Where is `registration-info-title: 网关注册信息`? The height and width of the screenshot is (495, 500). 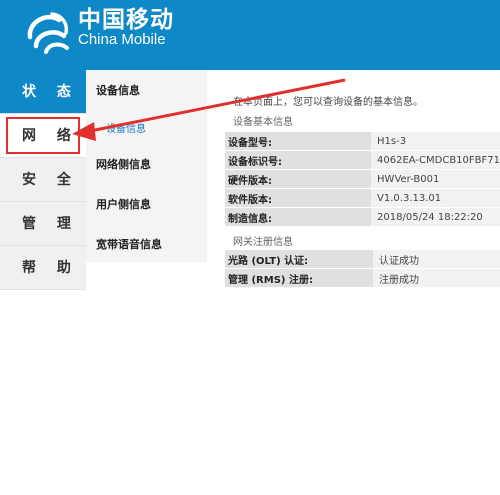 registration-info-title: 网关注册信息 is located at coordinates (263, 242).